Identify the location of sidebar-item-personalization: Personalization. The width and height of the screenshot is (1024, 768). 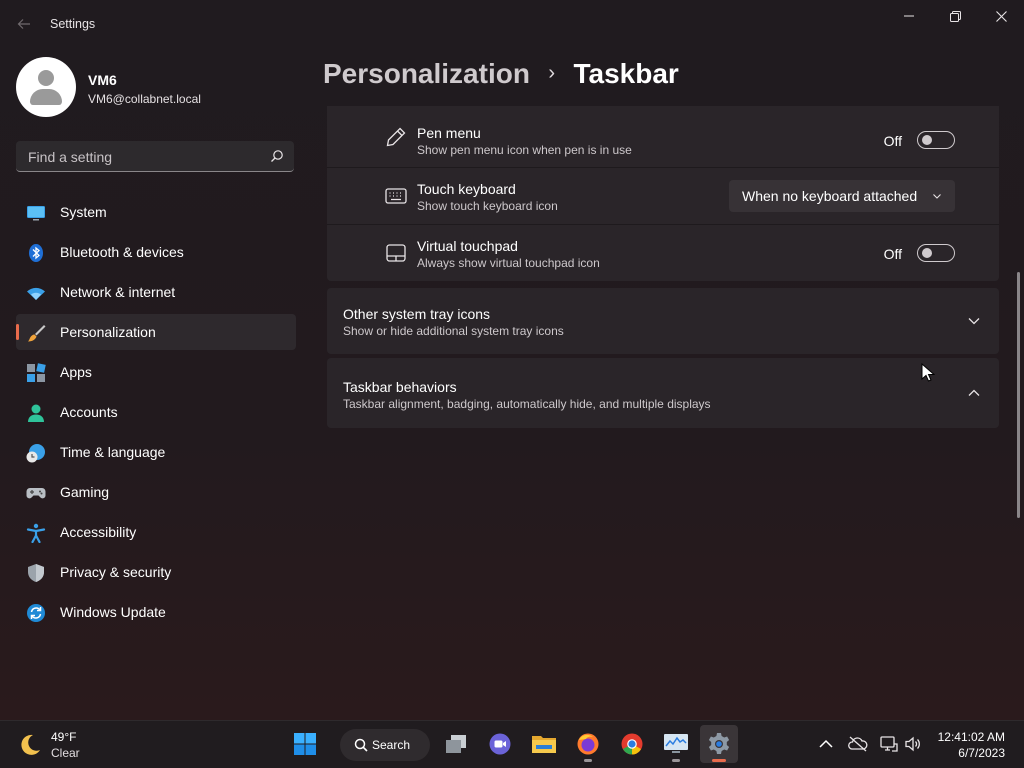
(156, 332).